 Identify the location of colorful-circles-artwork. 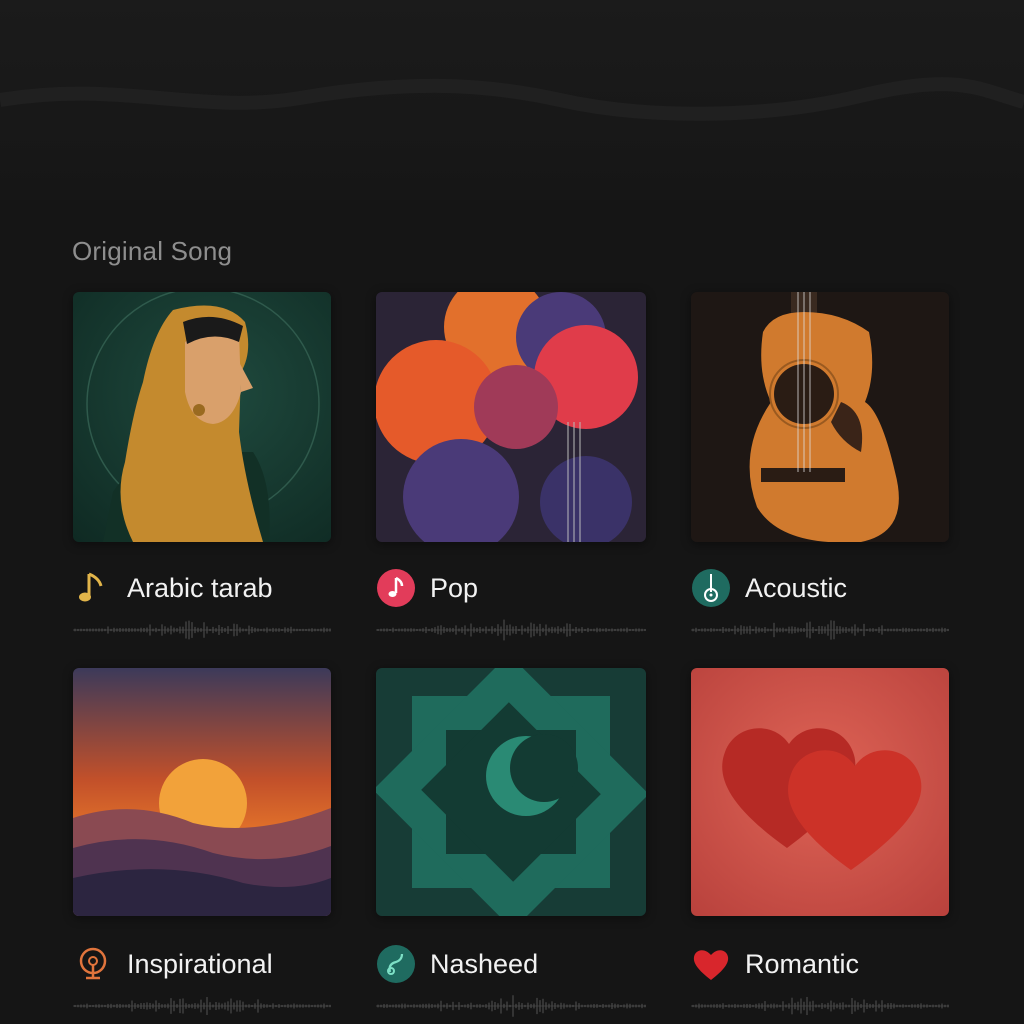
(511, 417).